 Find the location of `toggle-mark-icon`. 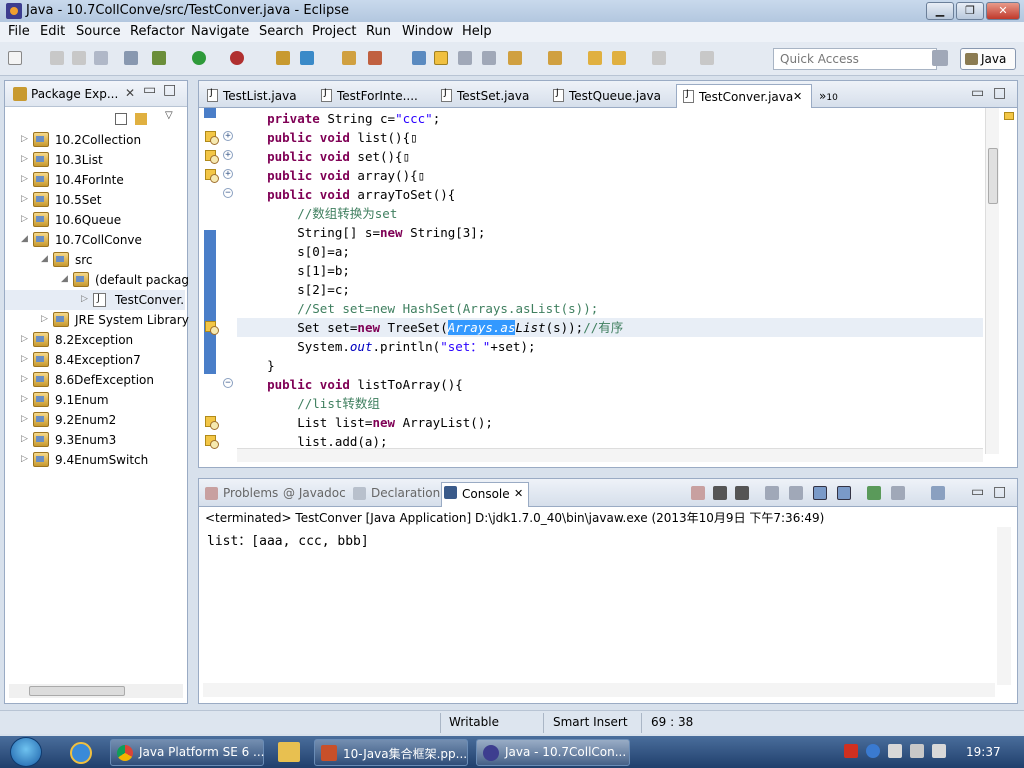

toggle-mark-icon is located at coordinates (419, 58).